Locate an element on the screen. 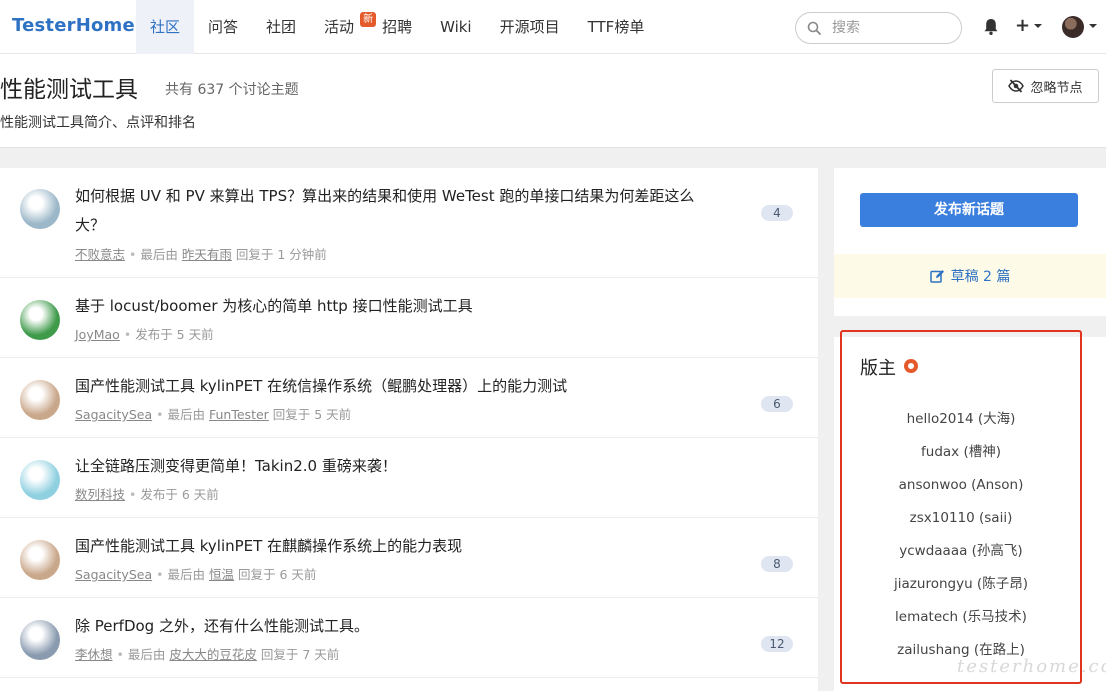 This screenshot has height=691, width=1106. topic-time: 回复于 7 天前 is located at coordinates (300, 654).